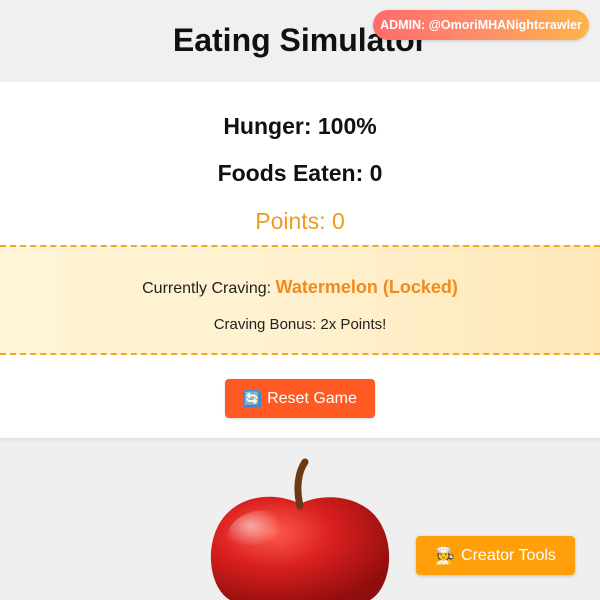 Image resolution: width=600 pixels, height=600 pixels. I want to click on creator-tools-button: 🧑‍🍳 Creator Tools, so click(495, 555).